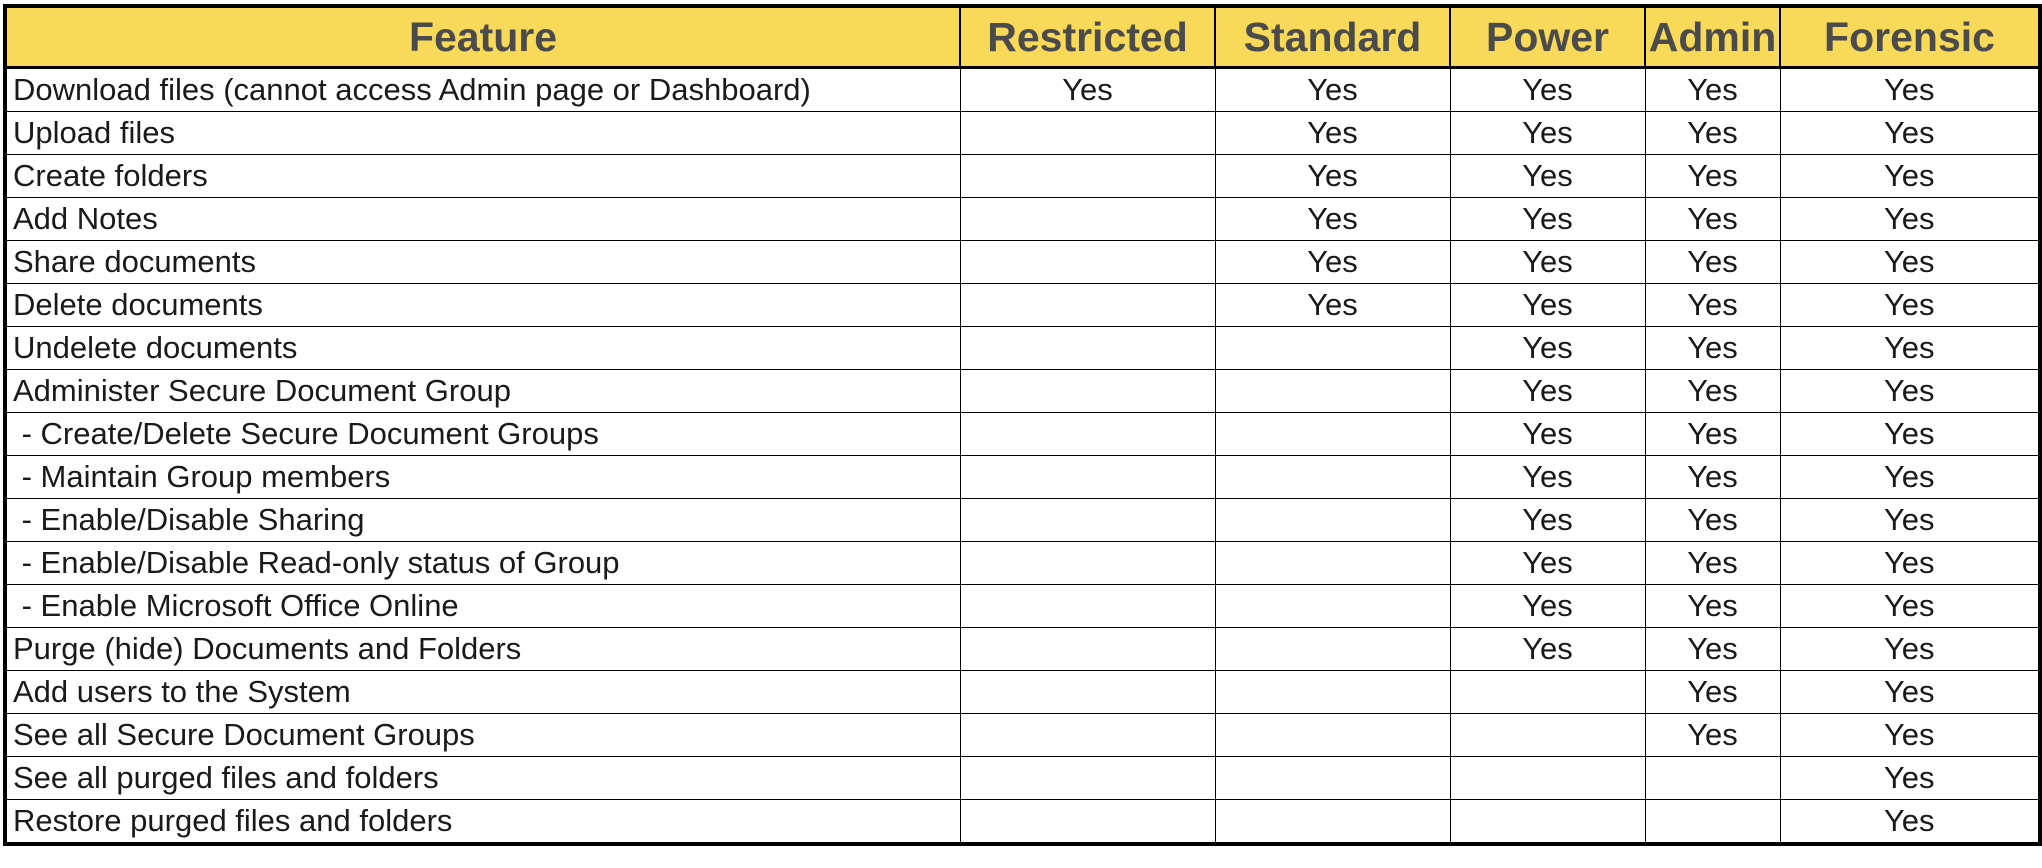  Describe the element at coordinates (482, 606) in the screenshot. I see `cell-feature: - Enable Microsoft Office Online` at that location.